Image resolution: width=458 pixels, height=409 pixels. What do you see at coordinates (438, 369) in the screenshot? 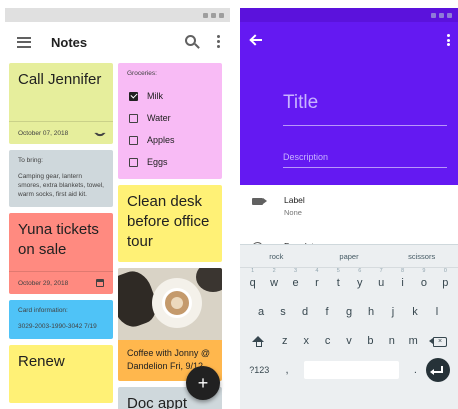
I see `enter-key` at bounding box center [438, 369].